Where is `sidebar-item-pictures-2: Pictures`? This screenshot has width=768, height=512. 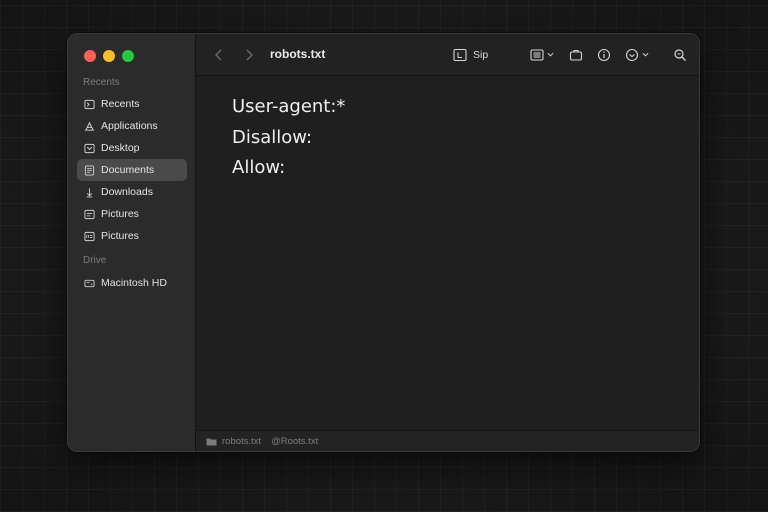 sidebar-item-pictures-2: Pictures is located at coordinates (132, 236).